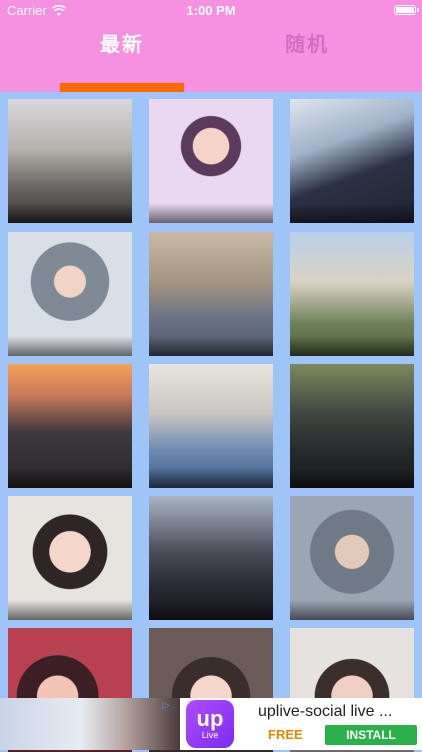 The image size is (422, 752). What do you see at coordinates (211, 46) in the screenshot?
I see `header-bar: Carrier 1:00 PM 最新 随机` at bounding box center [211, 46].